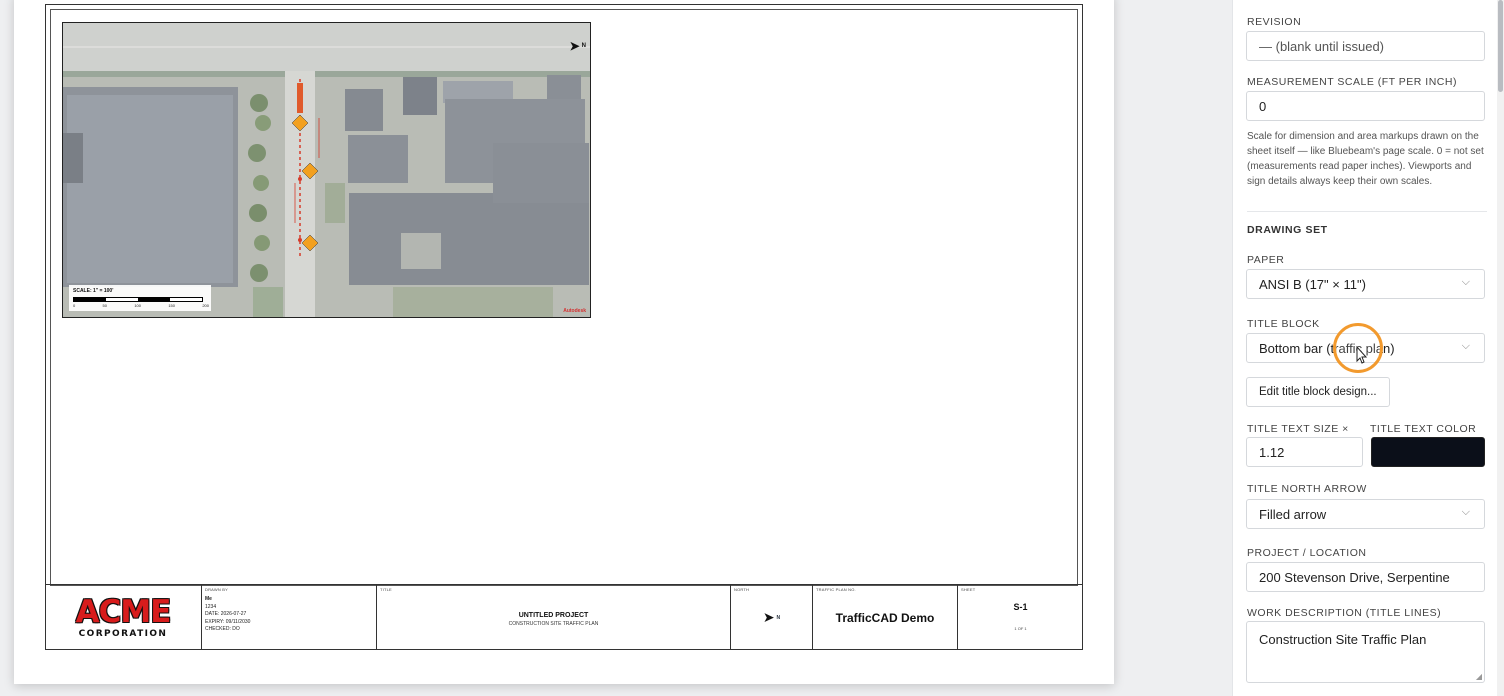  What do you see at coordinates (1343, 639) in the screenshot?
I see `work-description-text: Construction Site Traffic Plan` at bounding box center [1343, 639].